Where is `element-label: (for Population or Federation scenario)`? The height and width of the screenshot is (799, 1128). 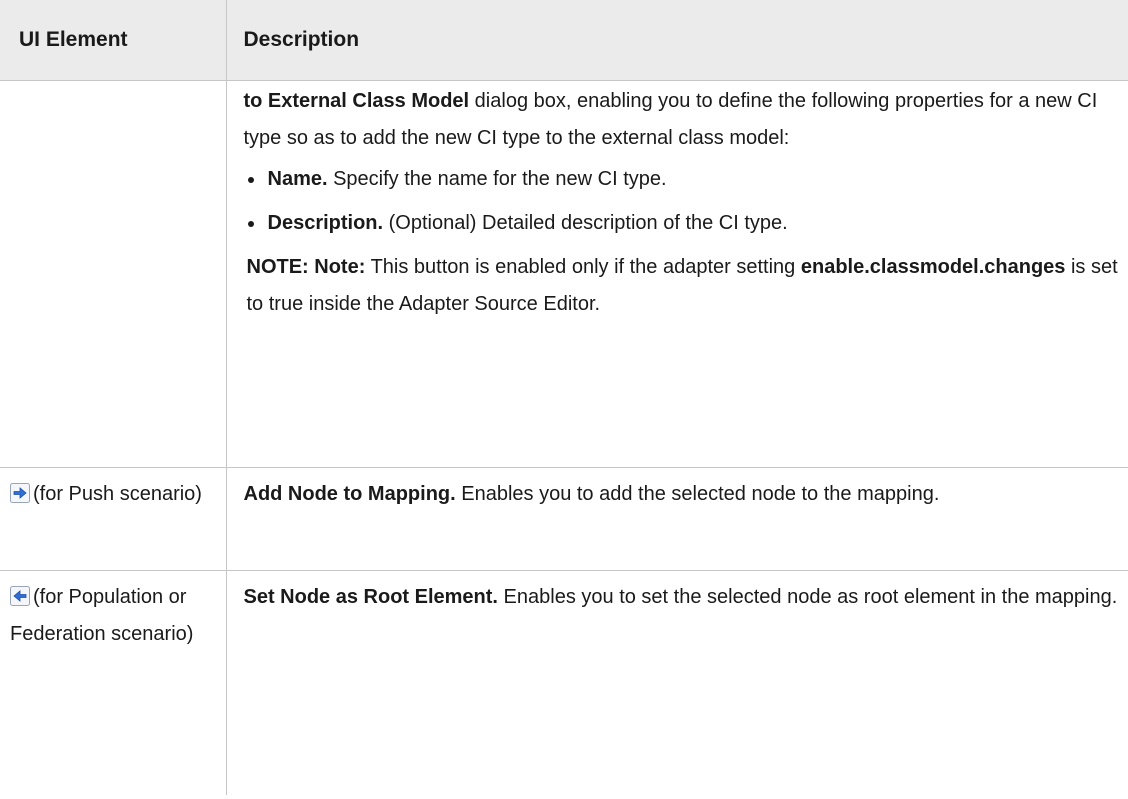
element-label: (for Population or Federation scenario) is located at coordinates (102, 615).